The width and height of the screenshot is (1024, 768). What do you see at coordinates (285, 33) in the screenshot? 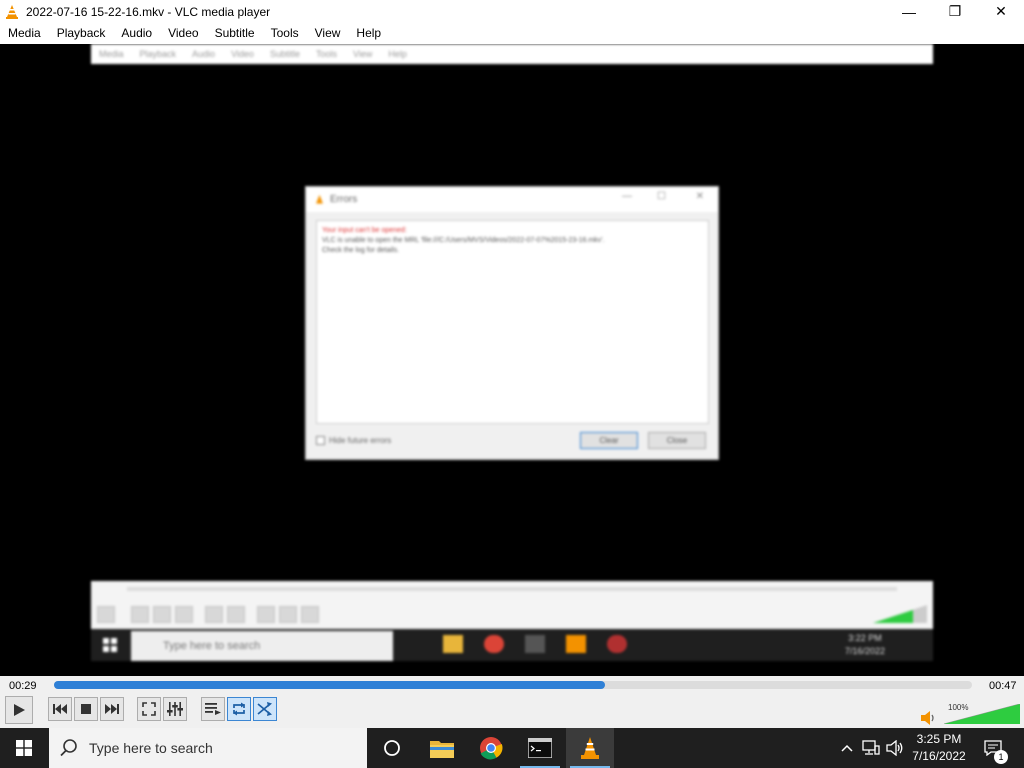
I see `menu-tools: Tools` at bounding box center [285, 33].